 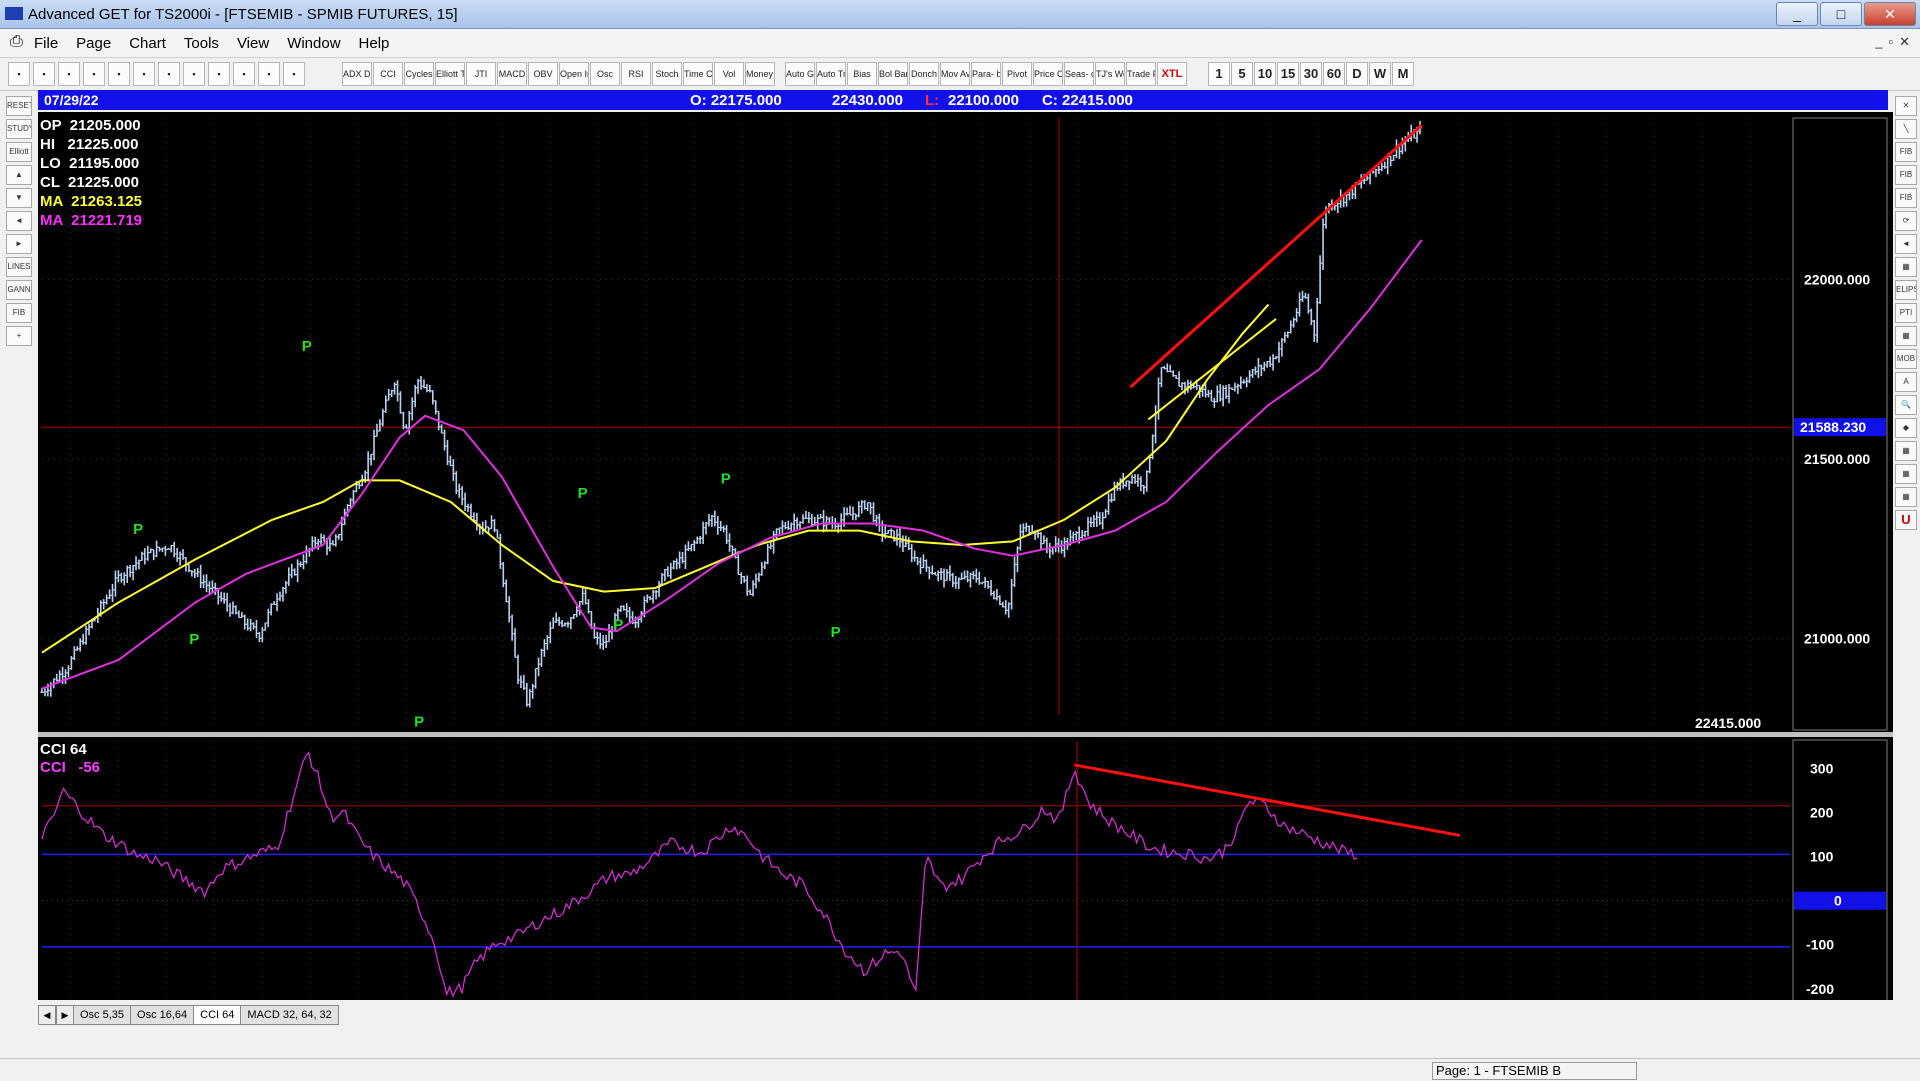 I want to click on print-icon: ▪, so click(x=244, y=74).